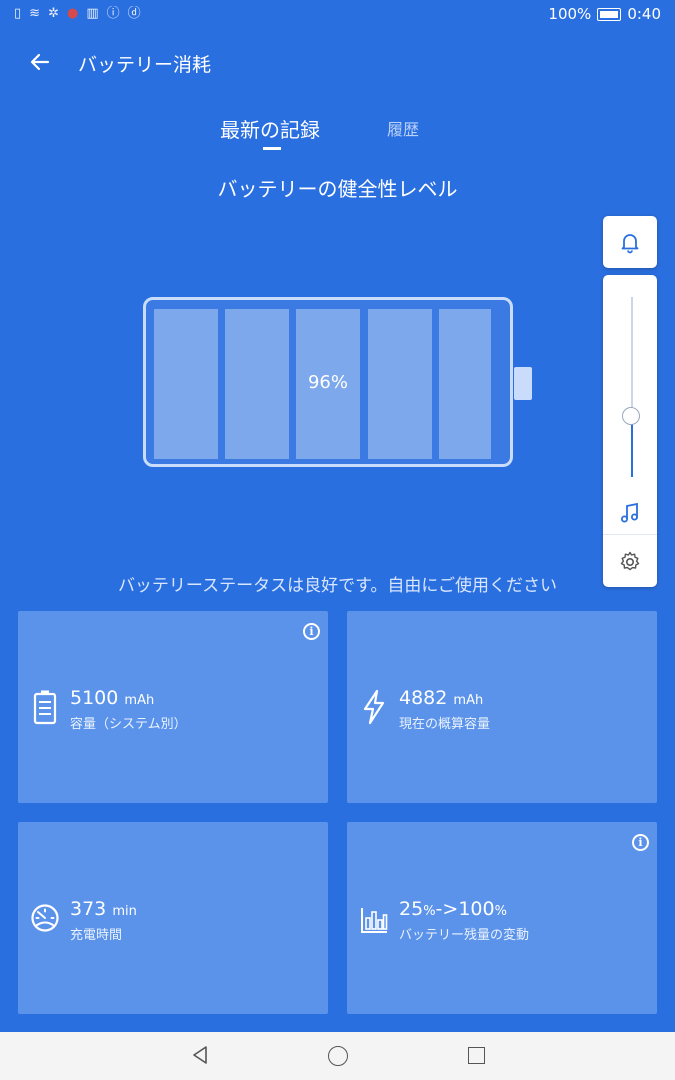  Describe the element at coordinates (92, 13) in the screenshot. I see `vibrate-icon: ▥` at that location.